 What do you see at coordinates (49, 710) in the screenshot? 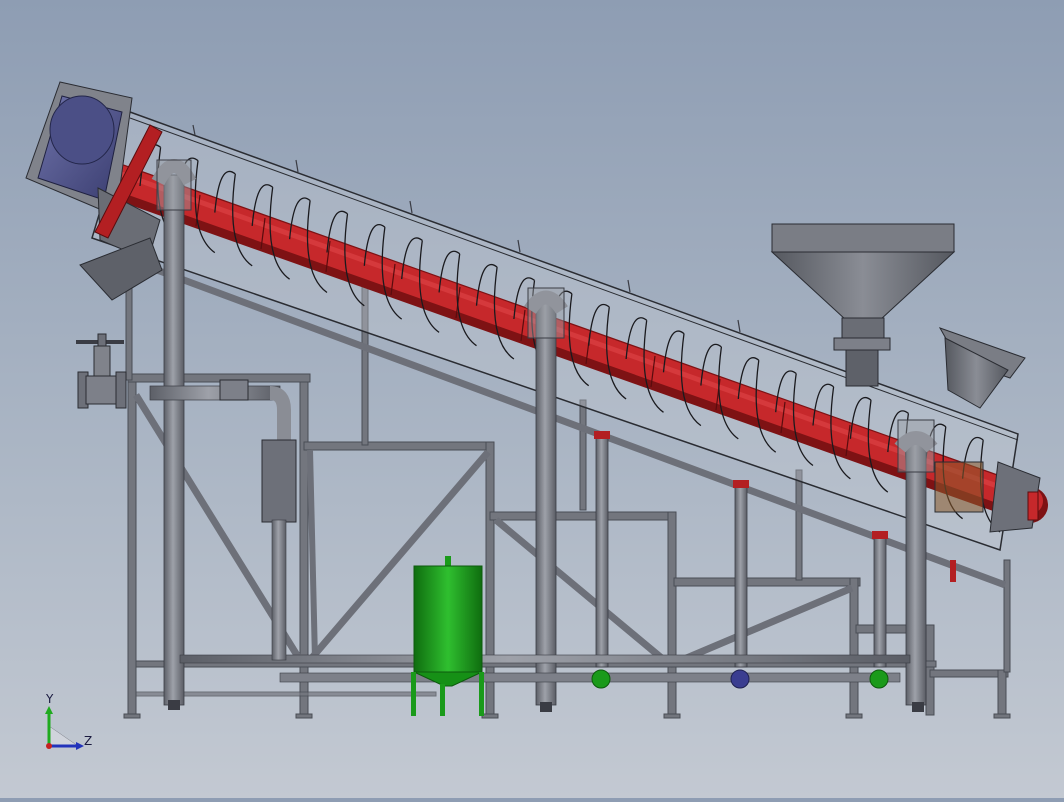
I see `y-axis-arrowhead` at bounding box center [49, 710].